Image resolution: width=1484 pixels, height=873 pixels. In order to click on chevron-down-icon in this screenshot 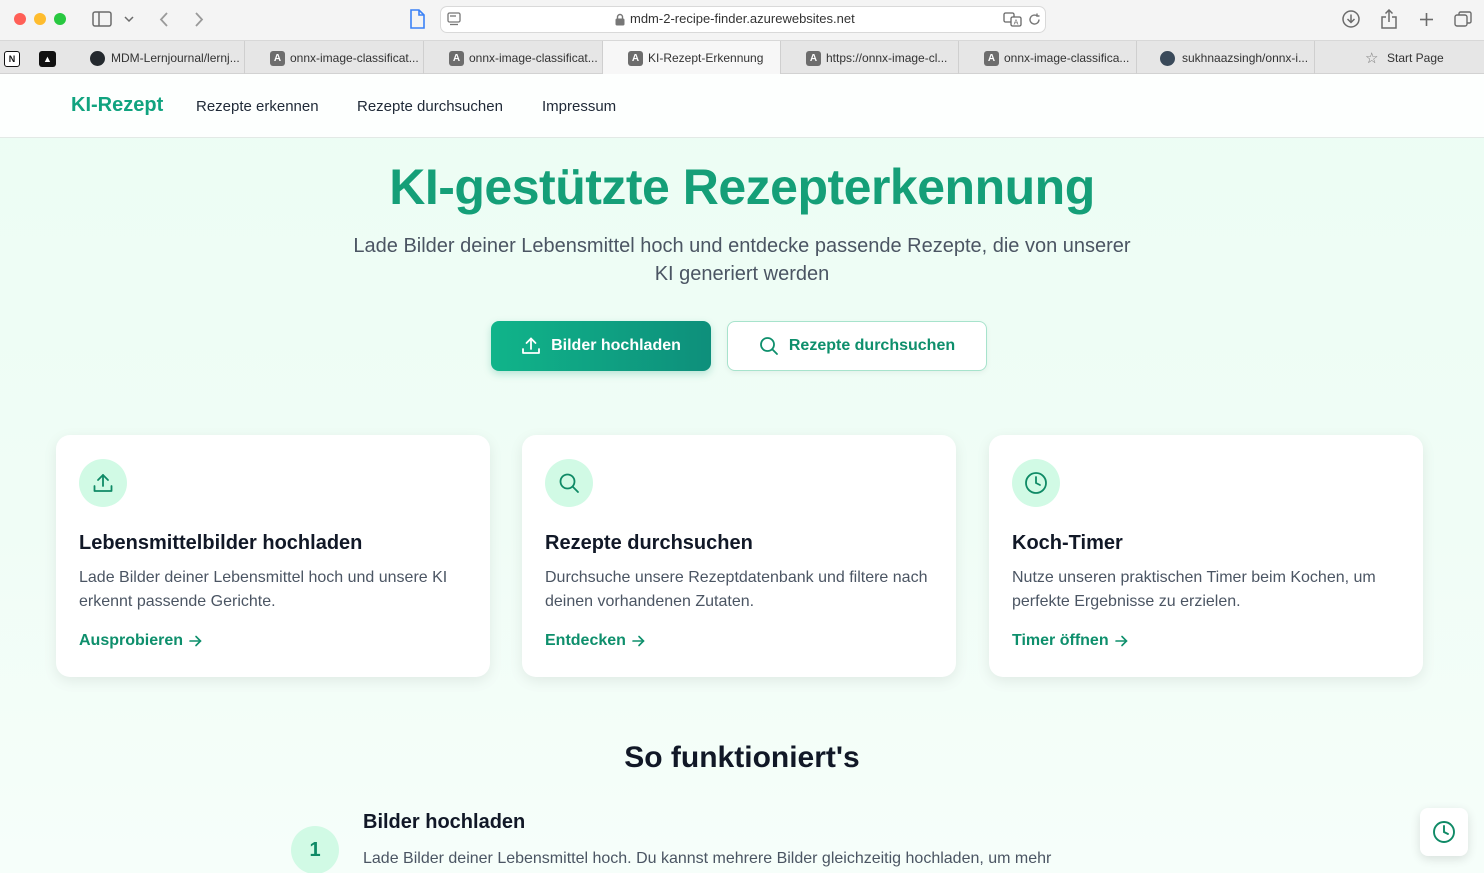, I will do `click(129, 19)`.